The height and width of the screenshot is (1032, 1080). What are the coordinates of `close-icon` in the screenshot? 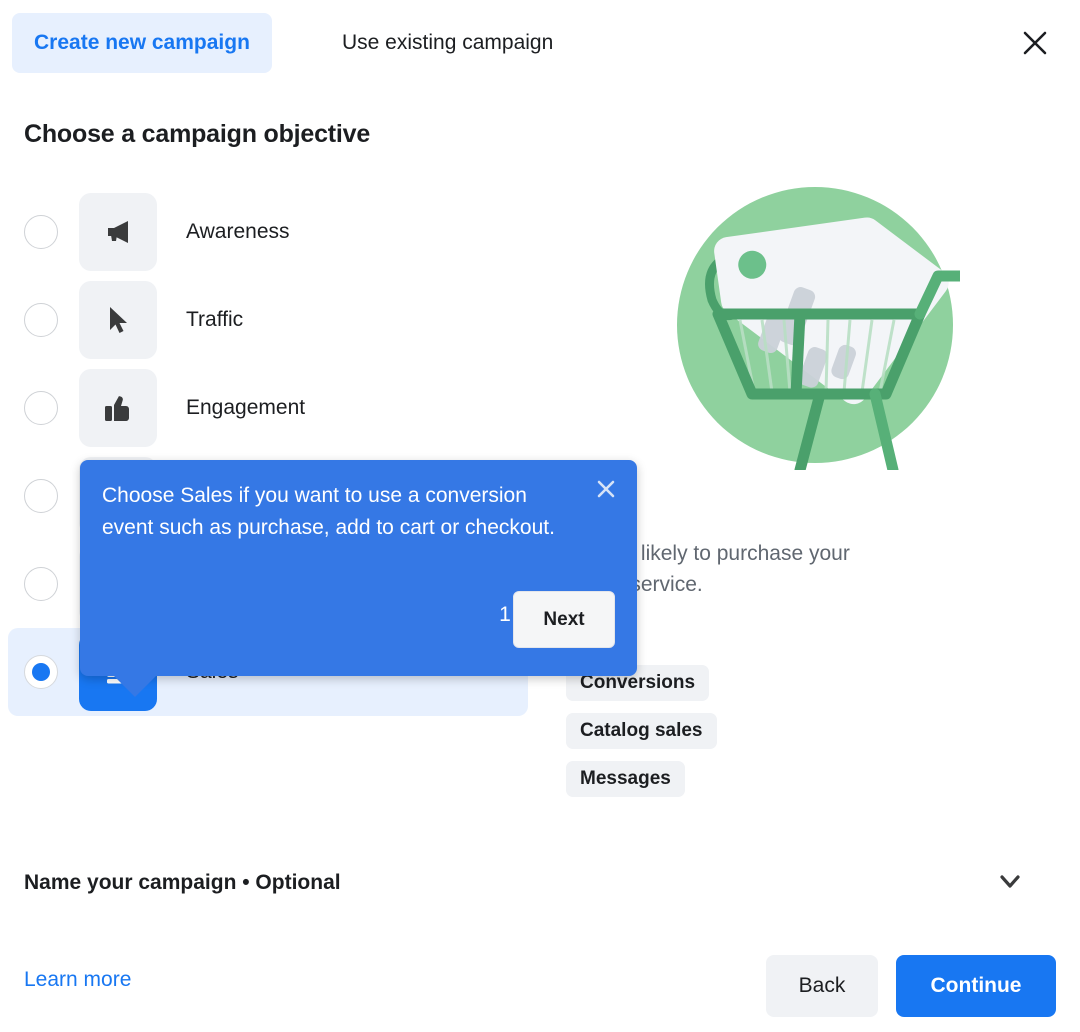 It's located at (1035, 43).